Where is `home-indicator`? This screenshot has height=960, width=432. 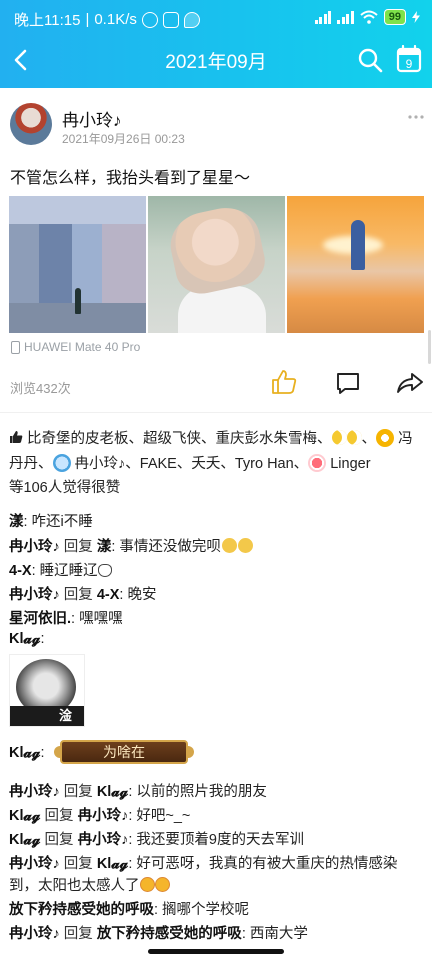 home-indicator is located at coordinates (216, 951).